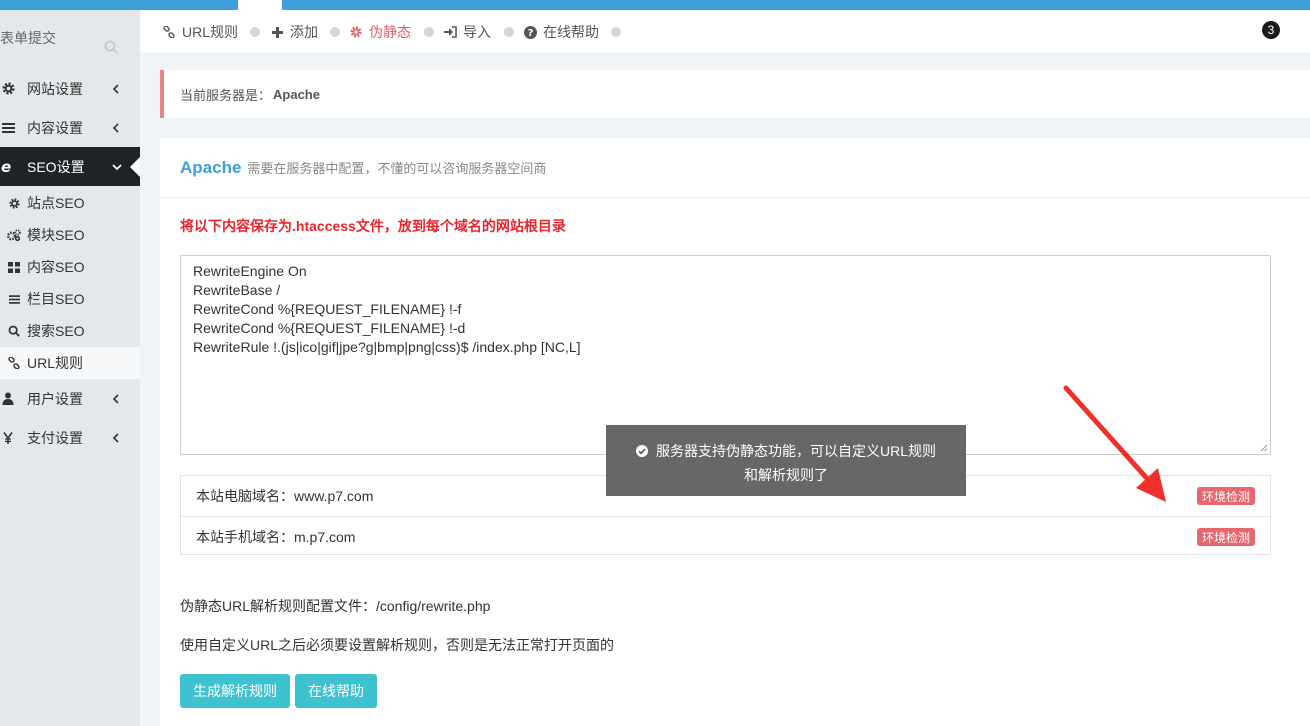  What do you see at coordinates (28, 38) in the screenshot?
I see `search-input: 表单提交` at bounding box center [28, 38].